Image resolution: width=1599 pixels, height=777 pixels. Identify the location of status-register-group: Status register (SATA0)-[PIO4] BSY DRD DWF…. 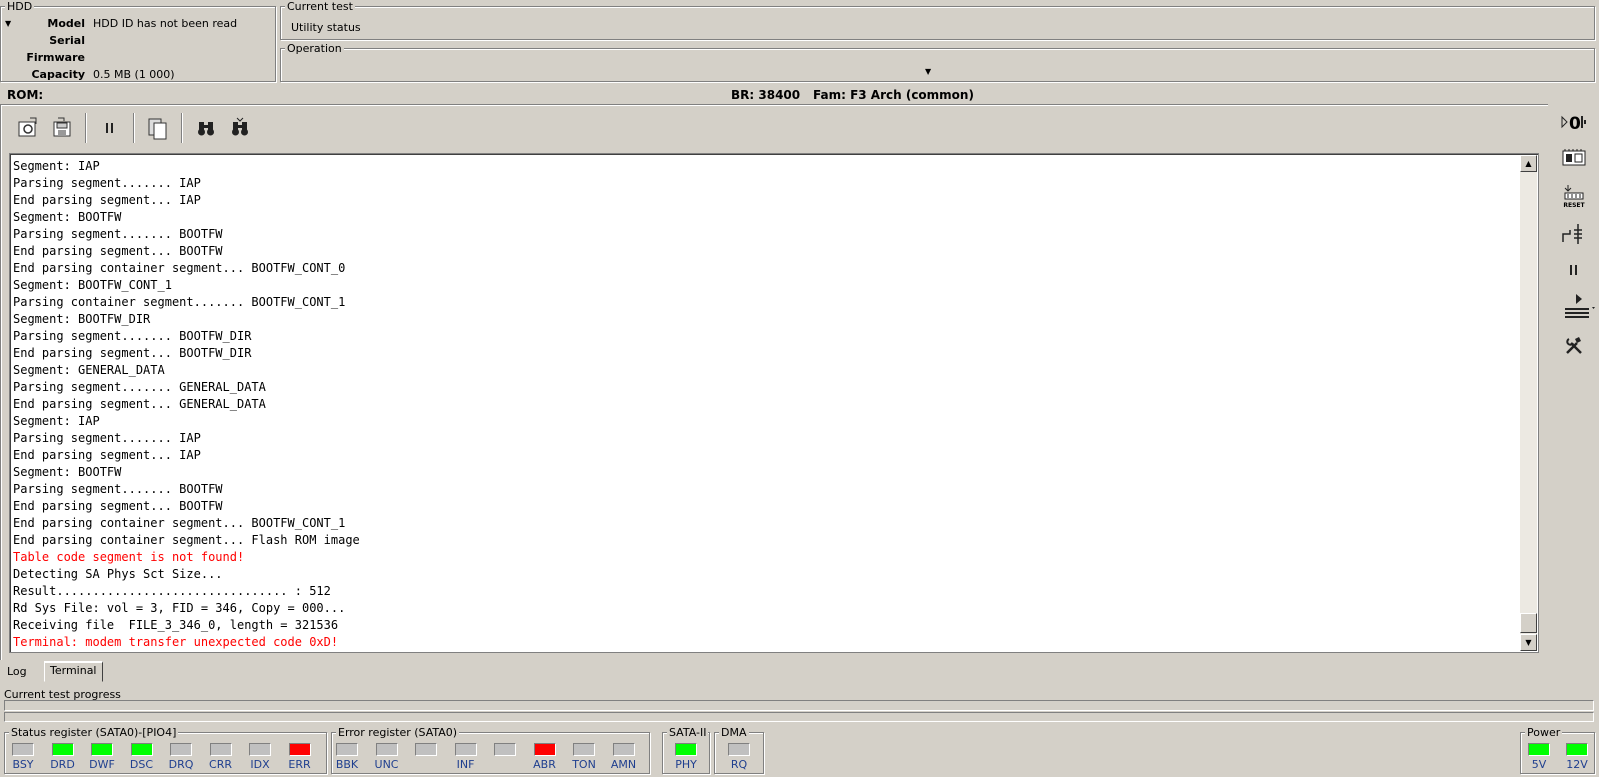
(165, 750).